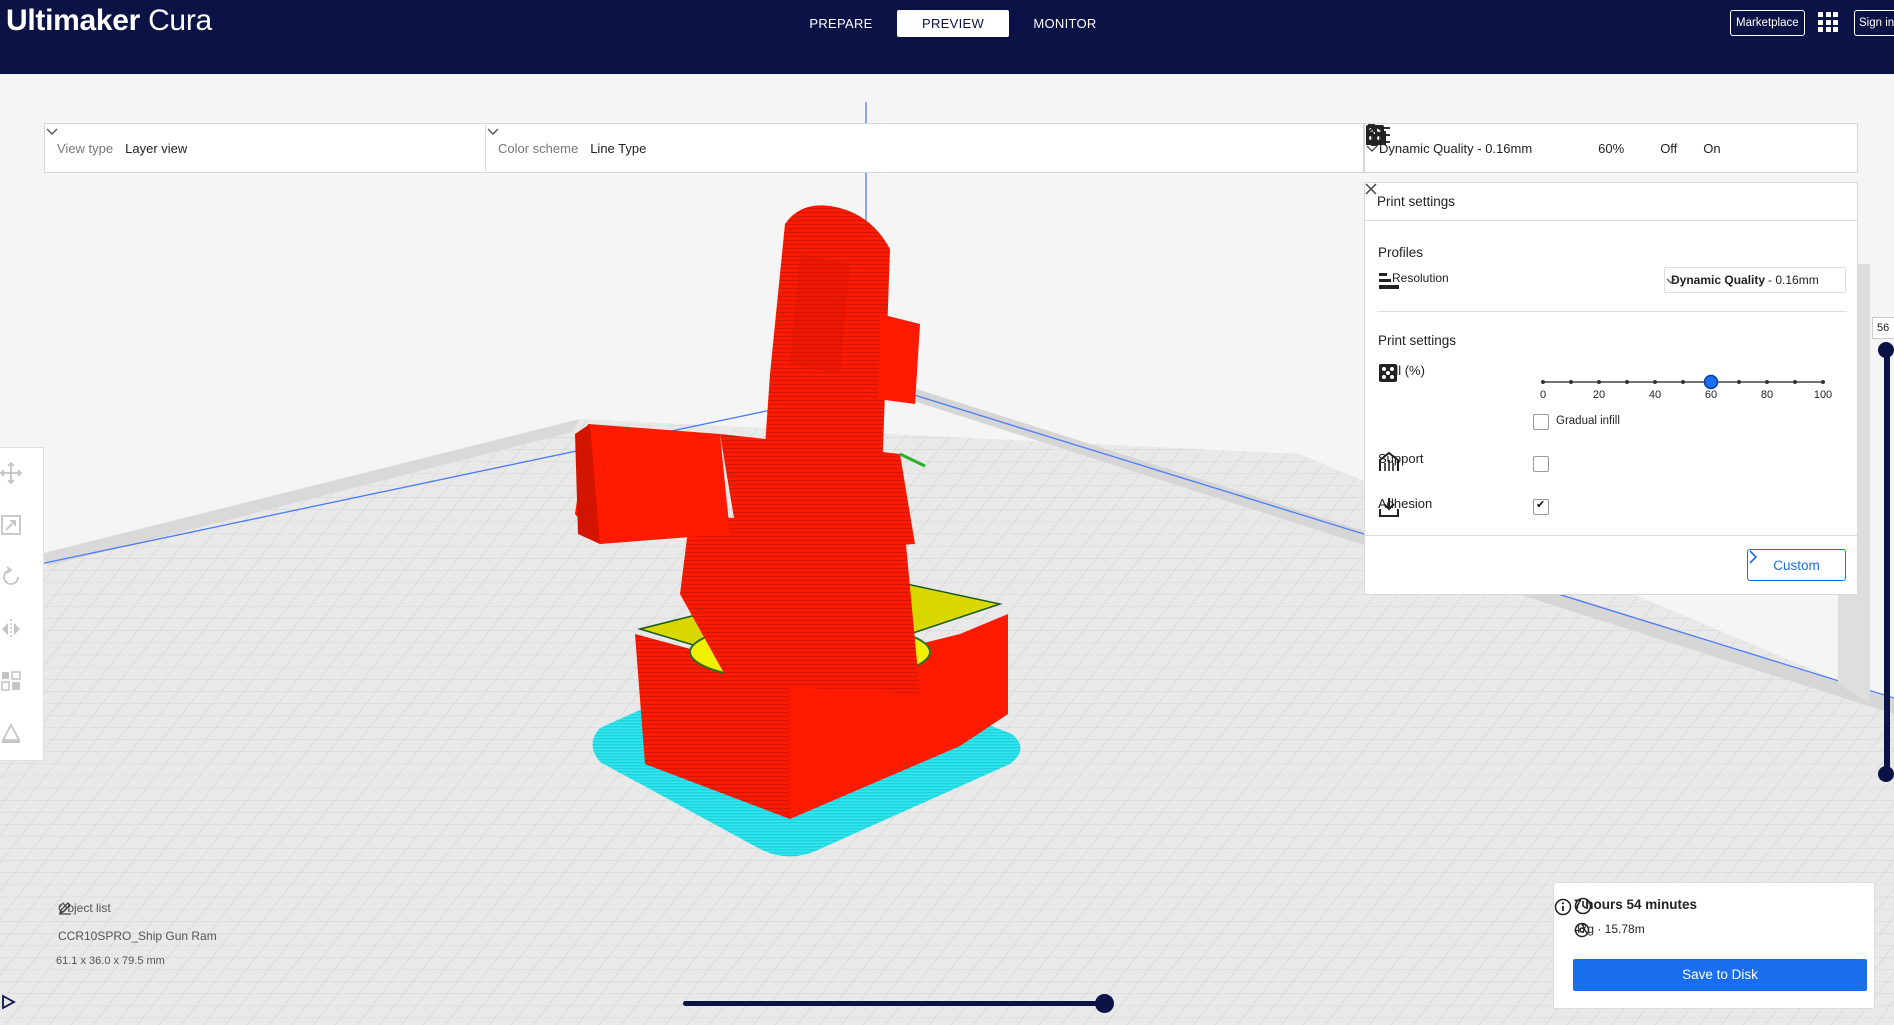 The width and height of the screenshot is (1894, 1025). Describe the element at coordinates (1543, 395) in the screenshot. I see `infill-tick-label: 0` at that location.